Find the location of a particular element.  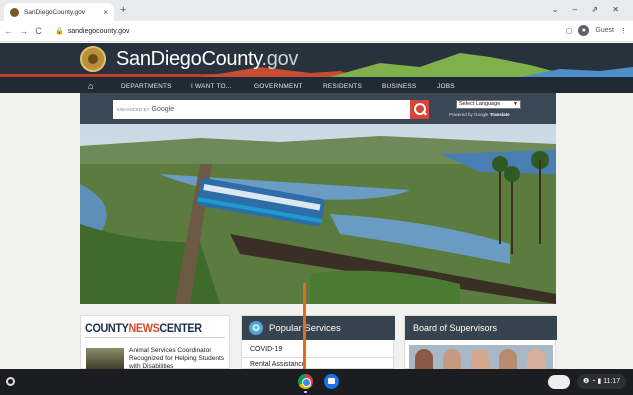

language-select: Select Language ▼ is located at coordinates (488, 104).